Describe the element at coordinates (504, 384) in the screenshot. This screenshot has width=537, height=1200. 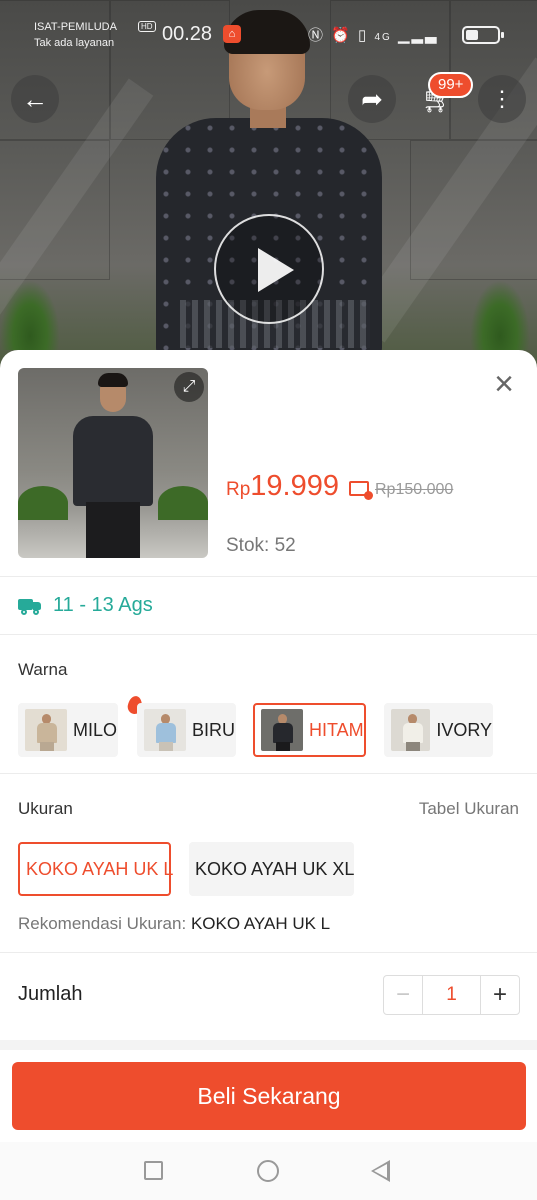
I see `close-icon: ×` at that location.